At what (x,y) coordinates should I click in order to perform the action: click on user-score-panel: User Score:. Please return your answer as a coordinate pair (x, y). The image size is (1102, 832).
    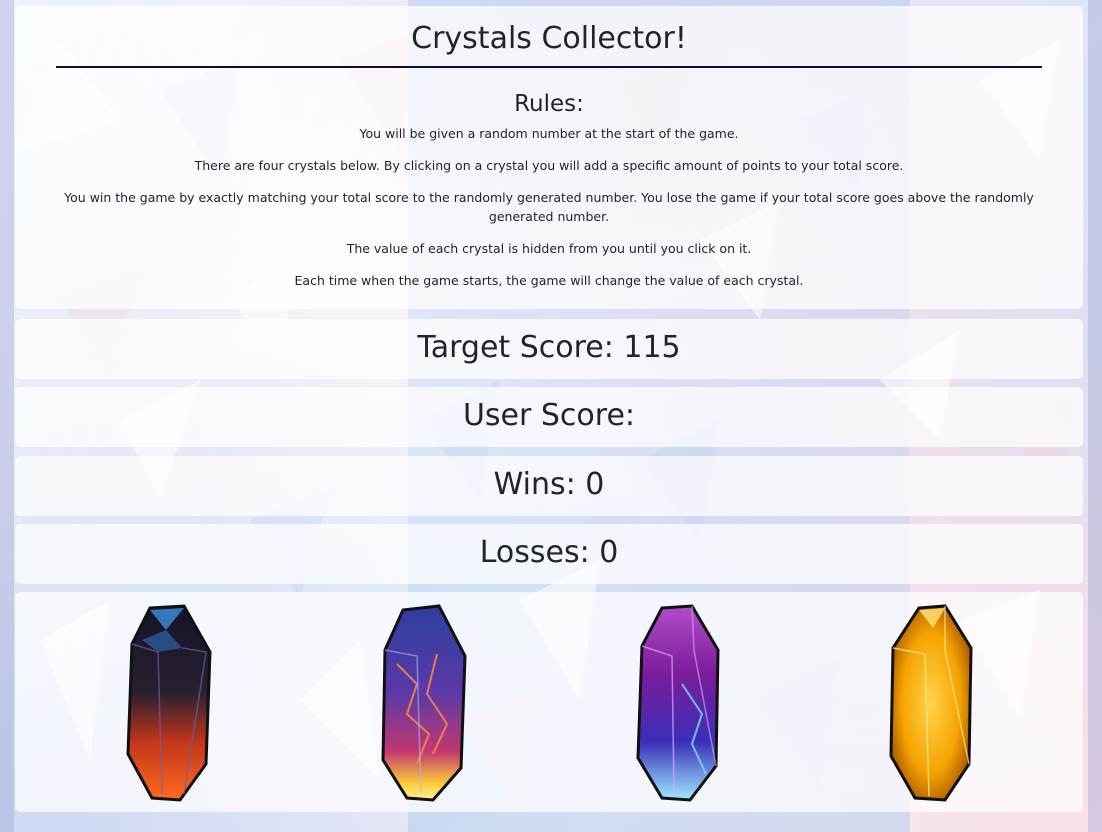
    Looking at the image, I should click on (549, 417).